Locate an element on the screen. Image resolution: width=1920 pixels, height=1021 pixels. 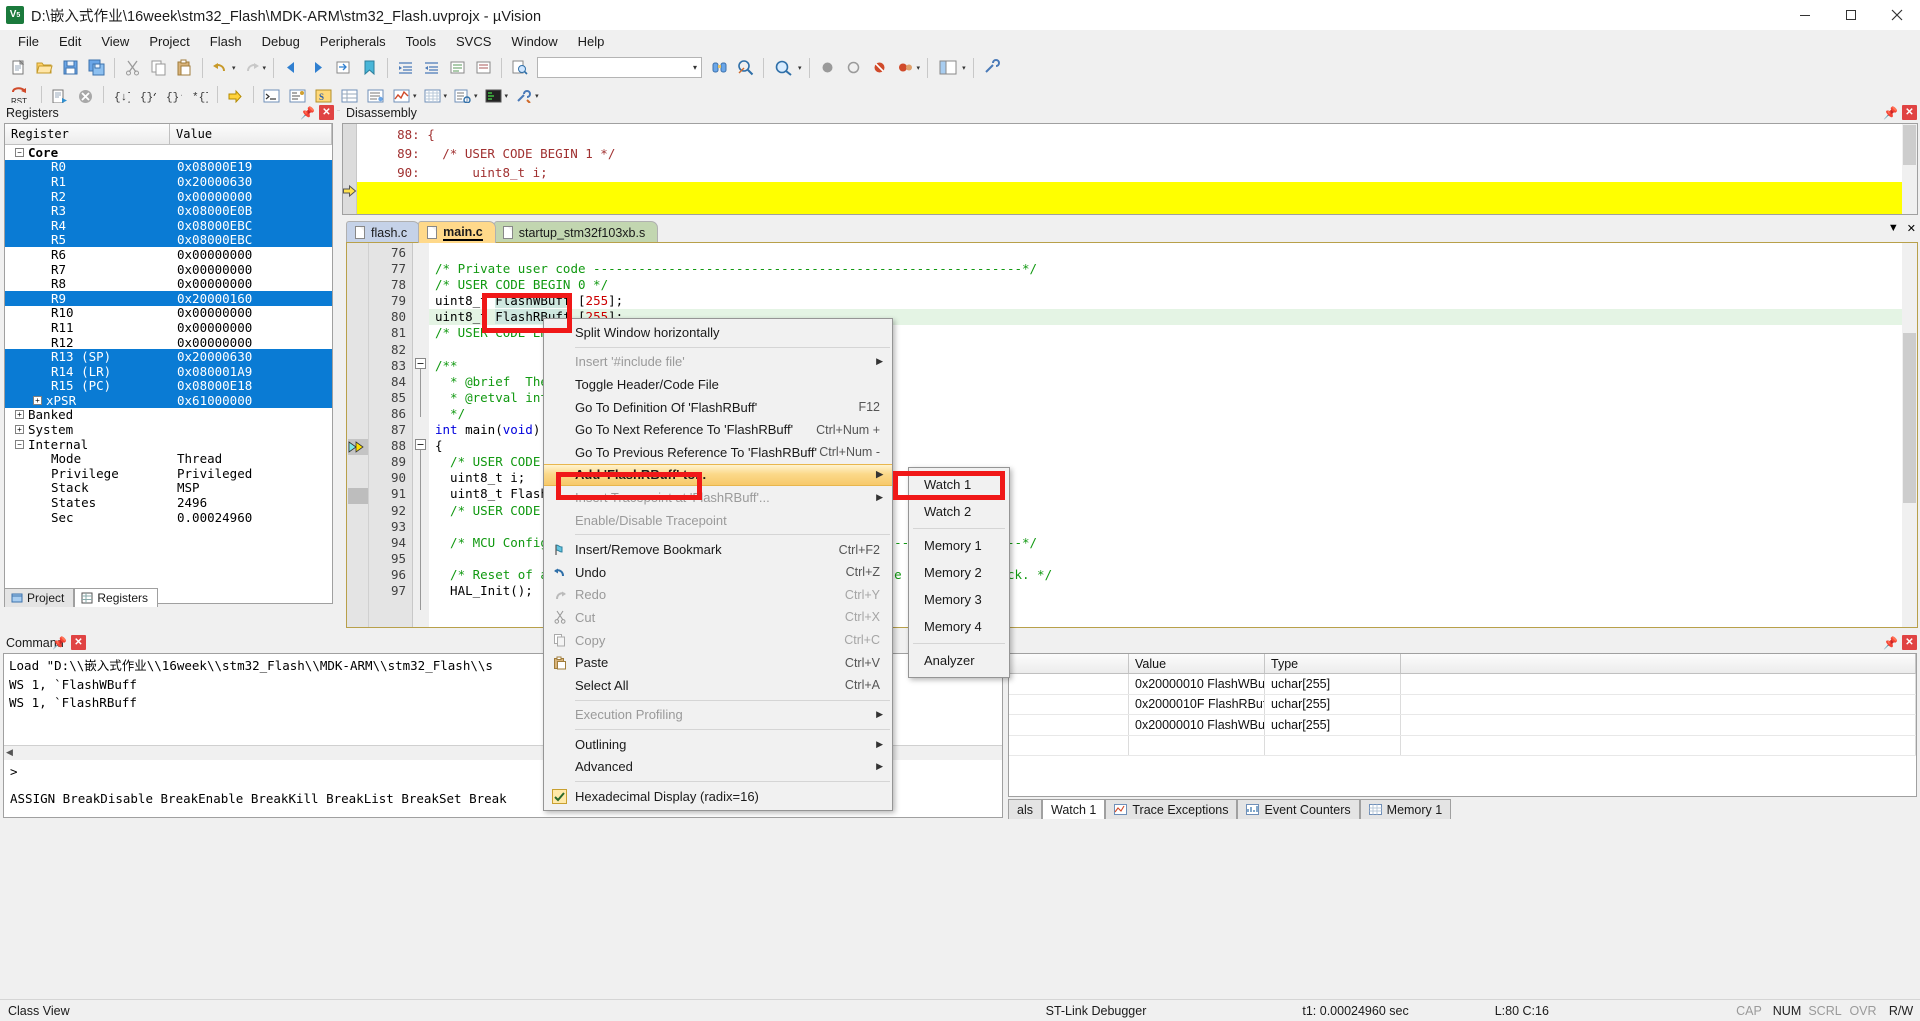
register-row-r12: R12 0x00000000 is located at coordinates (168, 342).